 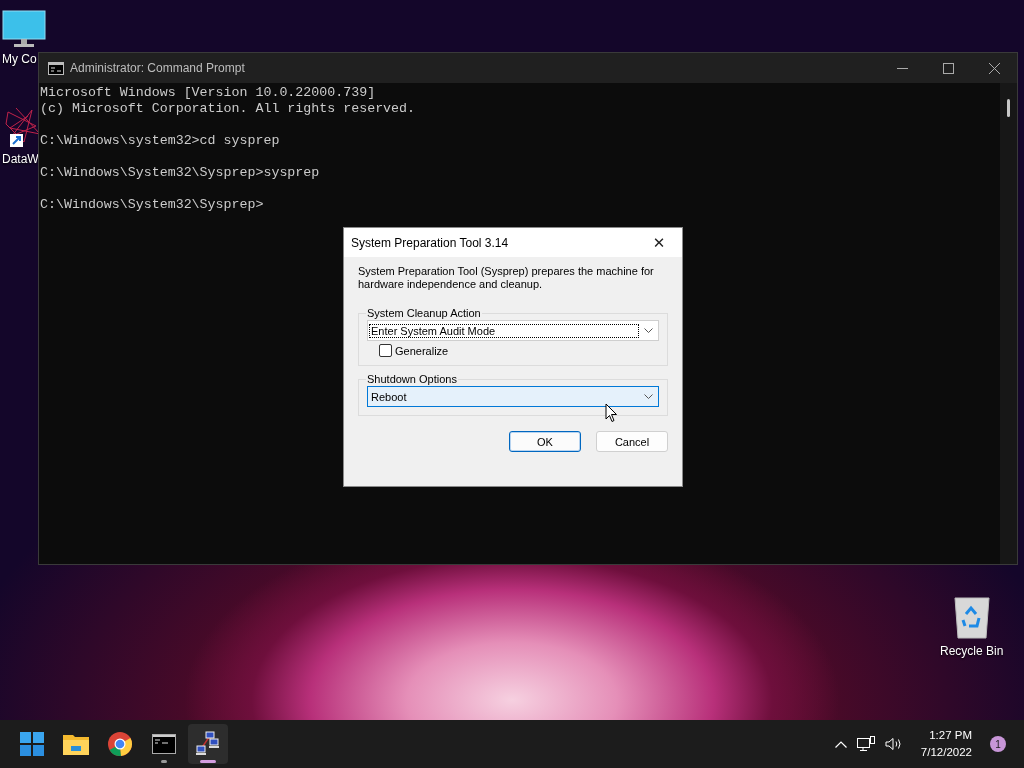 What do you see at coordinates (385, 350) in the screenshot?
I see `checkbox` at bounding box center [385, 350].